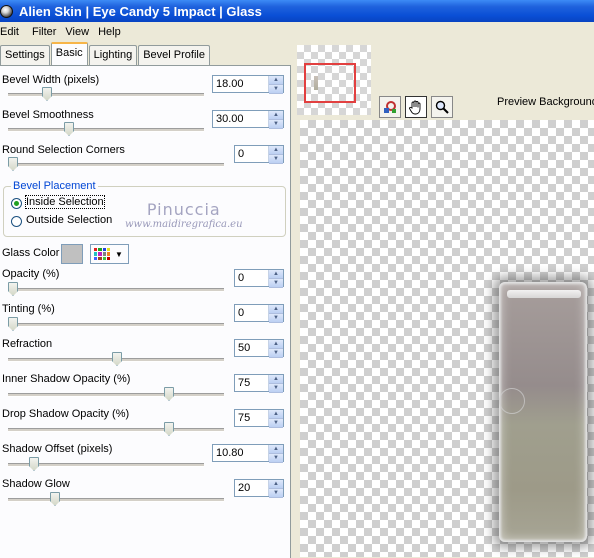 The width and height of the screenshot is (594, 558). Describe the element at coordinates (119, 254) in the screenshot. I see `chevron-down-icon: ▼` at that location.